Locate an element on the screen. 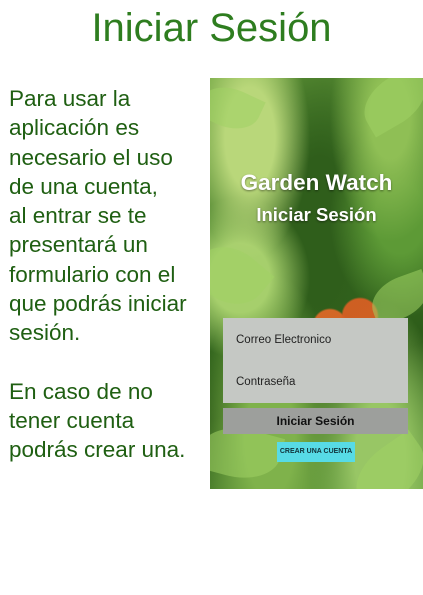 Image resolution: width=423 pixels, height=595 pixels. email-field: Correo Electronico is located at coordinates (321, 340).